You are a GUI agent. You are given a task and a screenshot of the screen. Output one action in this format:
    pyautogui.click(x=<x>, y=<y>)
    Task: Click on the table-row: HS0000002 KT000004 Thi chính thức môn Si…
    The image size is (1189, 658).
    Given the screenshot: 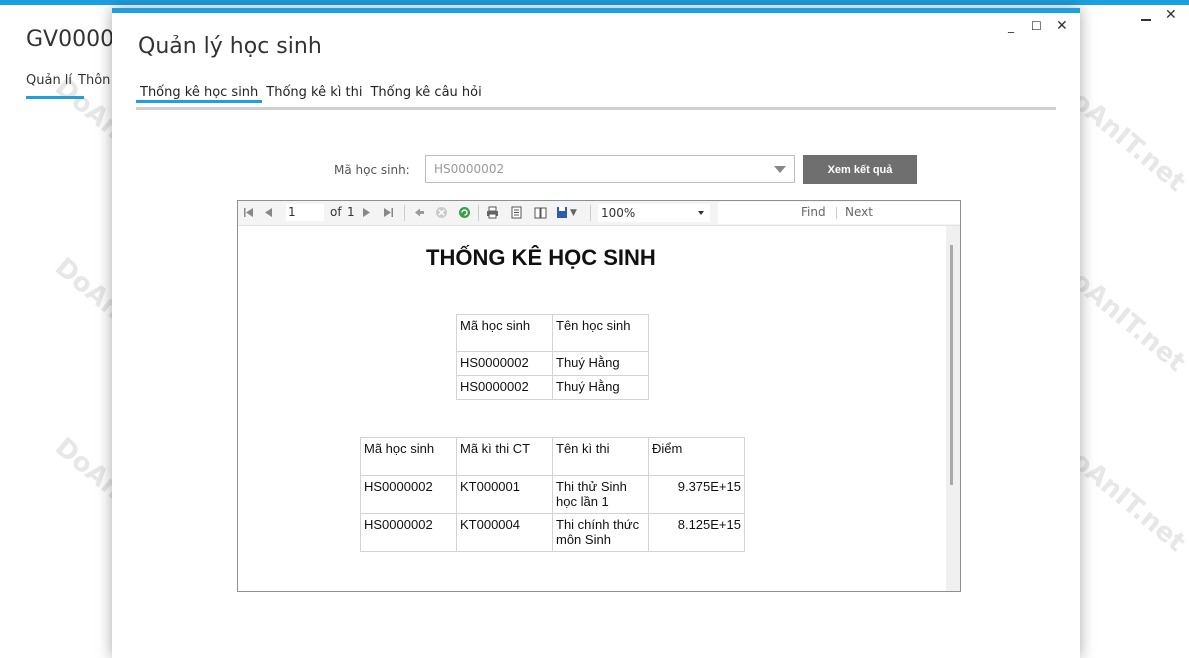 What is the action you would take?
    pyautogui.click(x=552, y=532)
    